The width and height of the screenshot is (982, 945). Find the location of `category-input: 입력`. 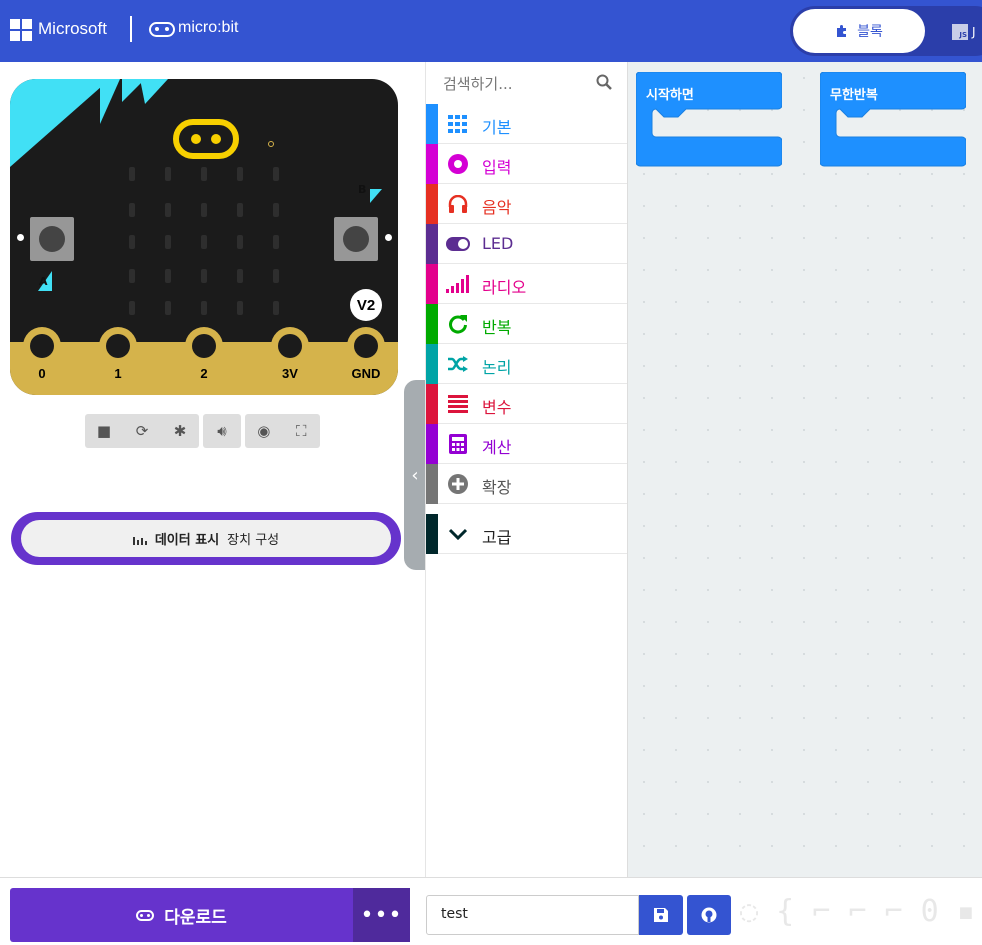

category-input: 입력 is located at coordinates (526, 164).